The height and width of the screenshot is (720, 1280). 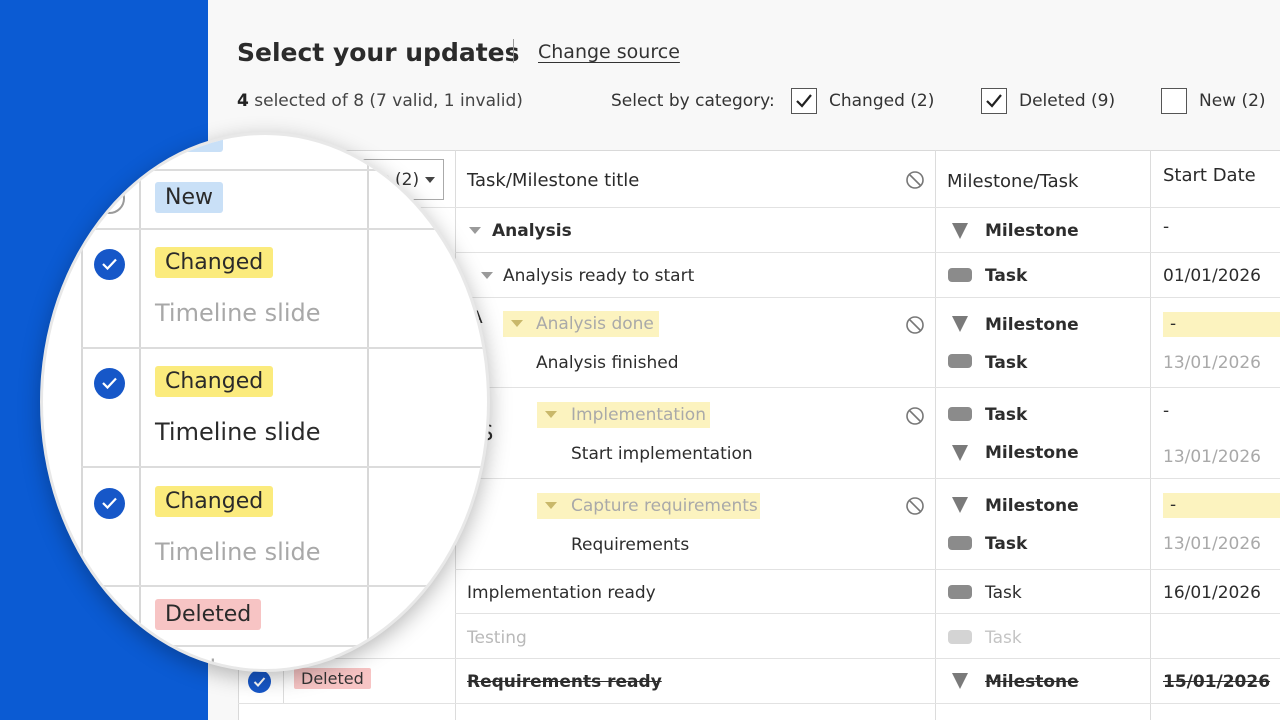 I want to click on category-new-checkbox: New (2), so click(x=1213, y=101).